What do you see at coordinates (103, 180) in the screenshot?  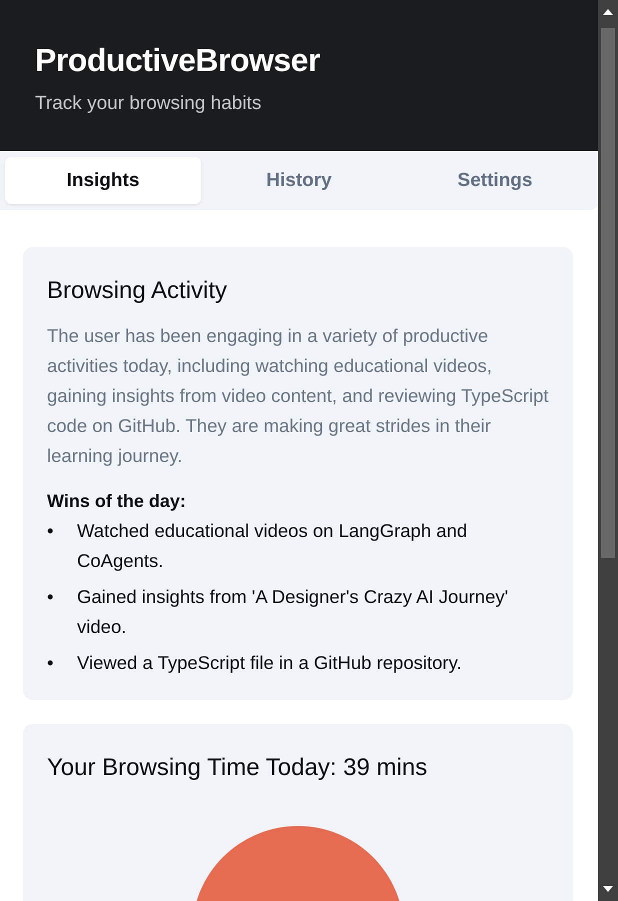 I see `tab: Insights` at bounding box center [103, 180].